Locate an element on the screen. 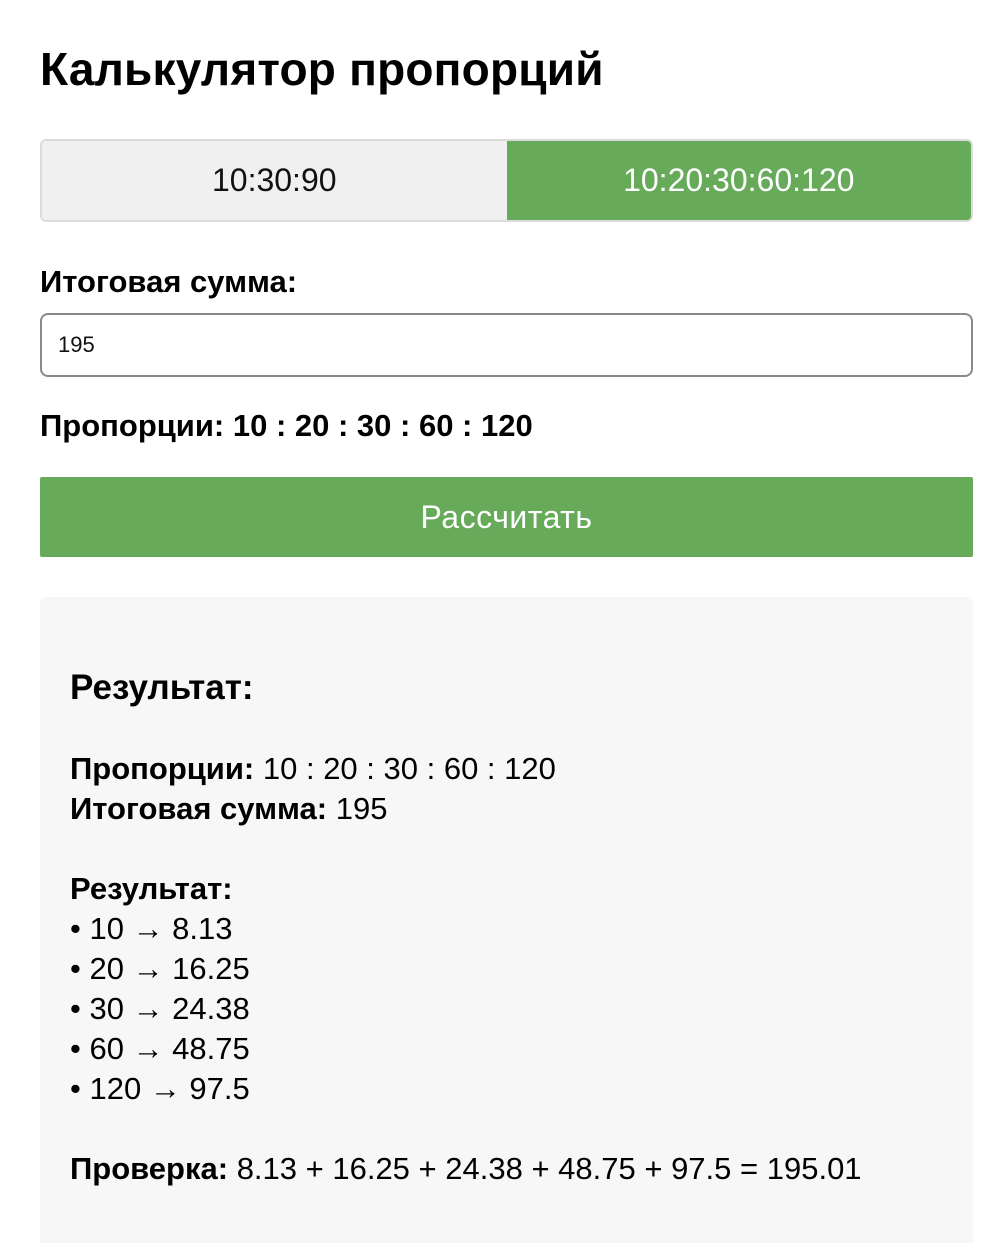 The image size is (1003, 1243). proportions-value: 10 : 20 : 30 : 60 : 120 is located at coordinates (382, 425).